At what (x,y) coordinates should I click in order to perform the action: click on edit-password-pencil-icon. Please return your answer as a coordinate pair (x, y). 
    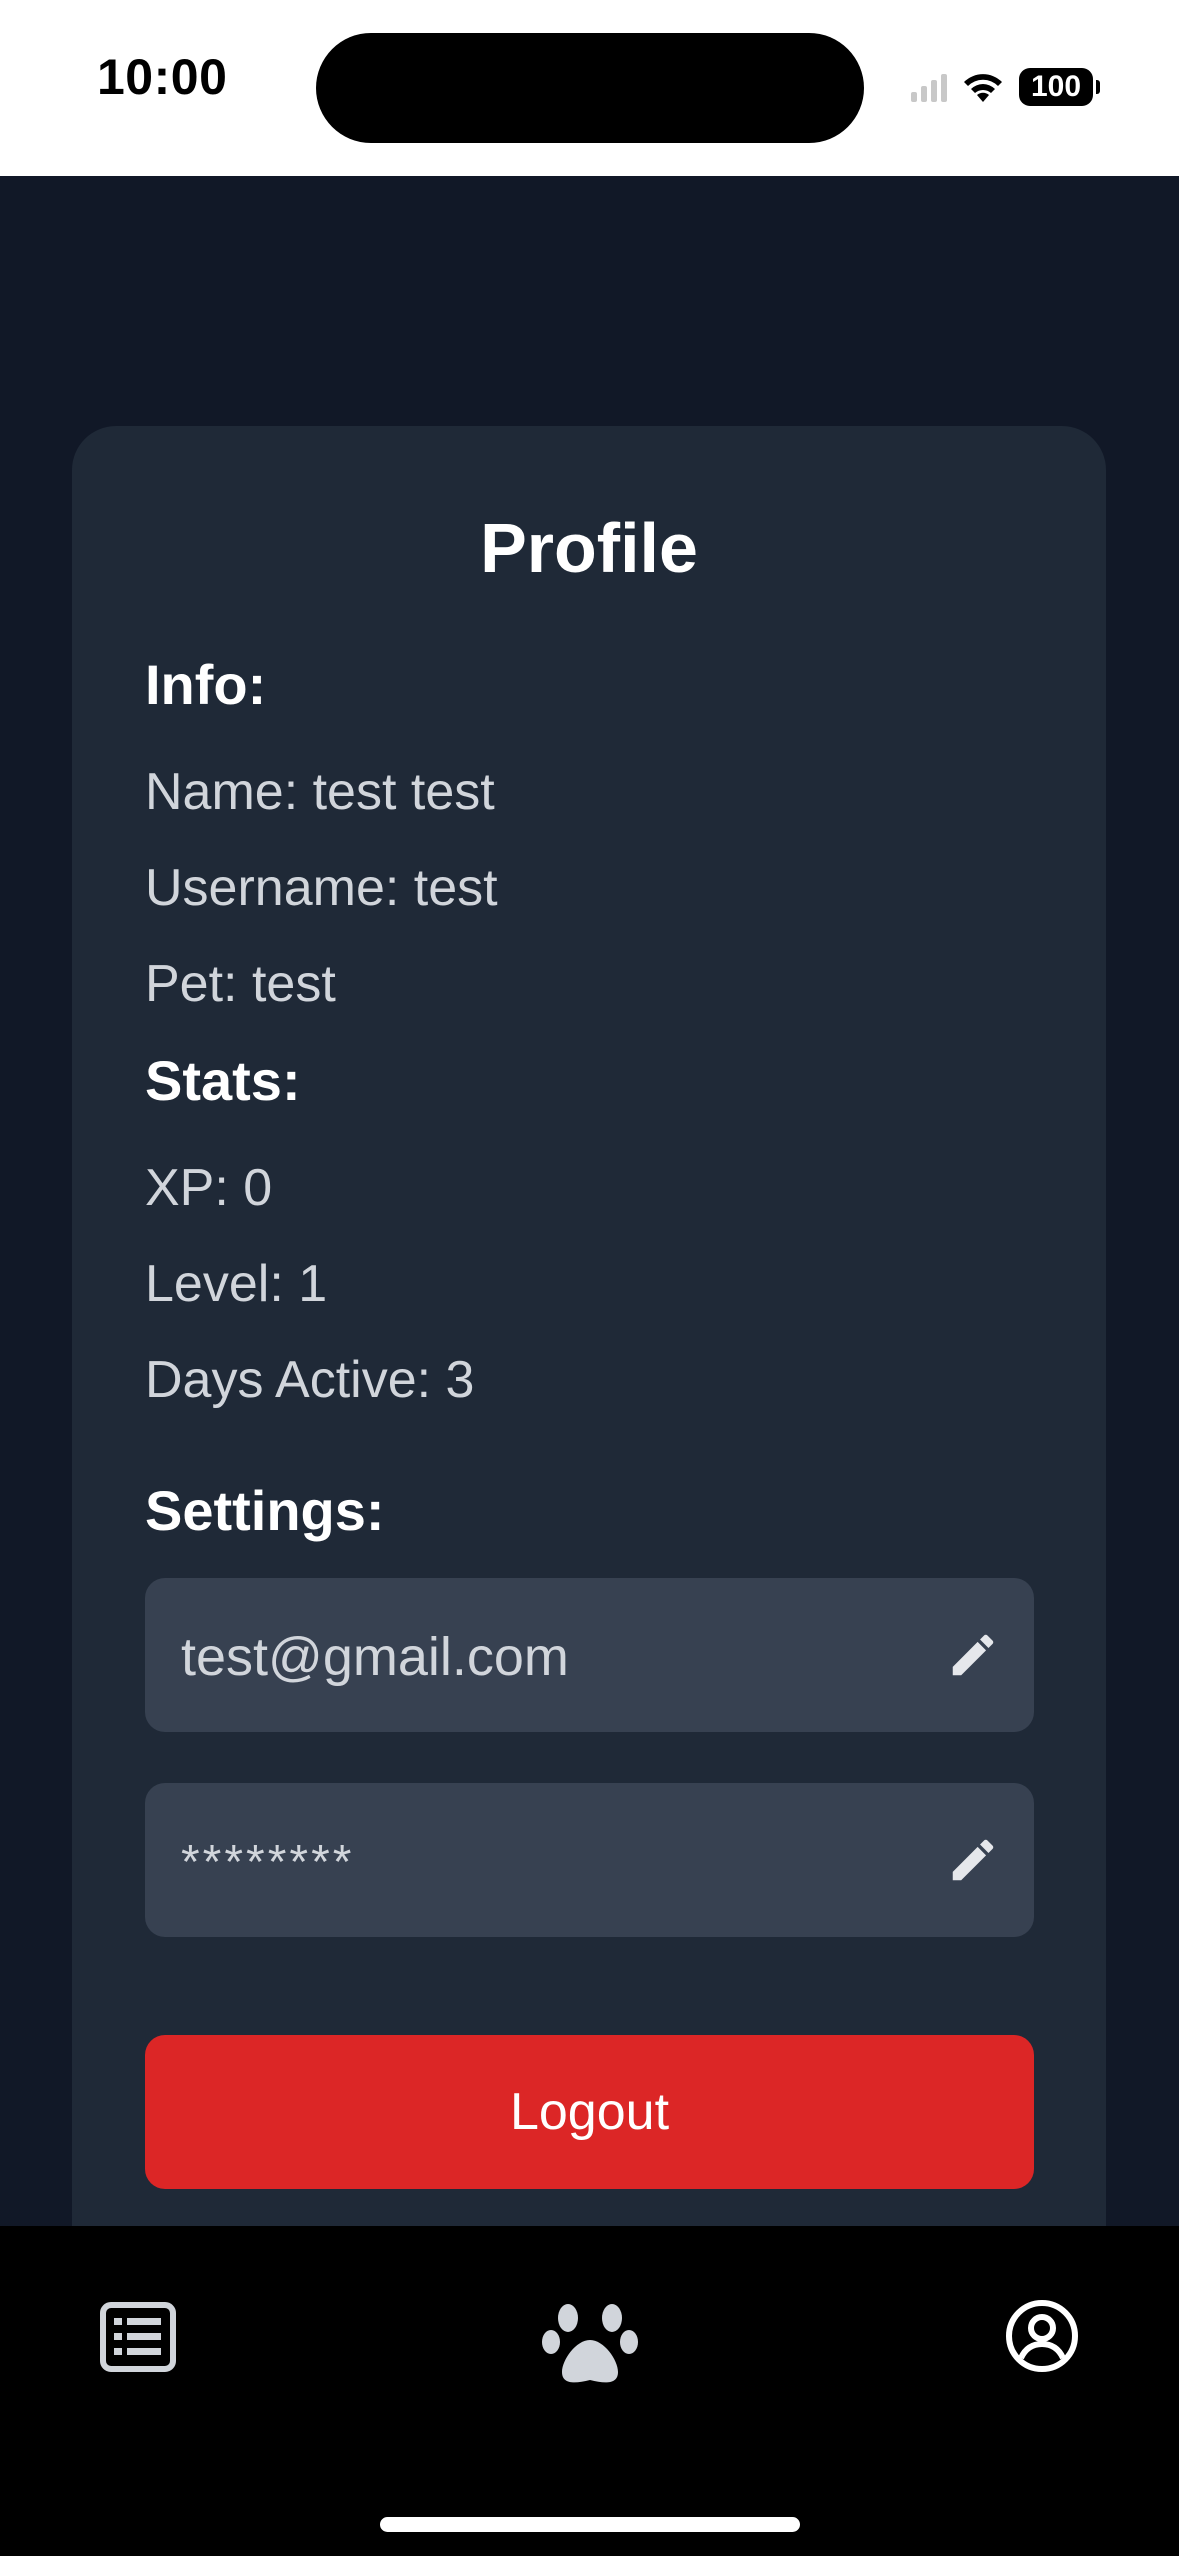
    Looking at the image, I should click on (973, 1860).